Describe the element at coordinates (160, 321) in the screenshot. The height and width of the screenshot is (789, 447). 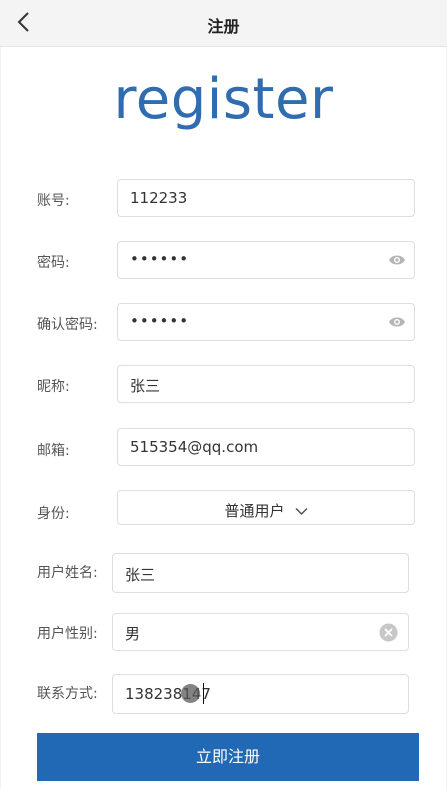
I see `confirm-password-value: ••••••` at that location.